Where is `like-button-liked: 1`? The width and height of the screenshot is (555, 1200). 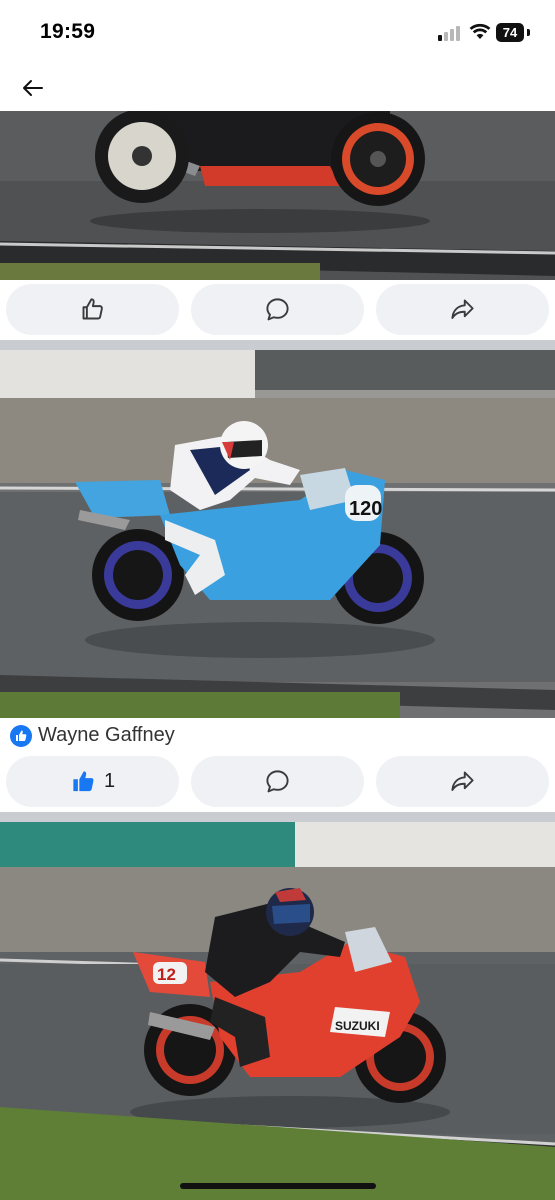 like-button-liked: 1 is located at coordinates (92, 781).